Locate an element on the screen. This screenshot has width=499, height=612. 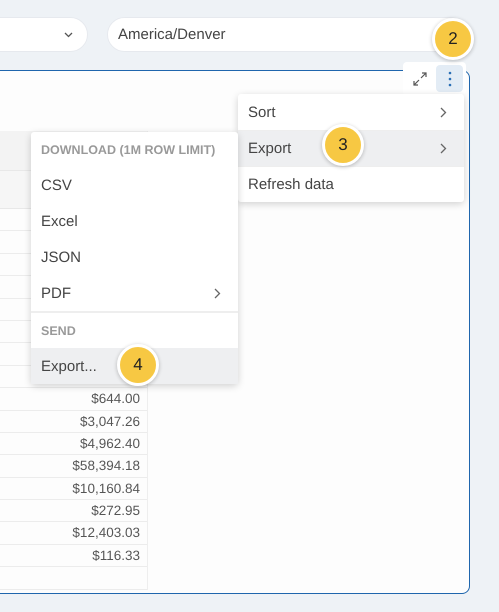
table-cell-text: $58,394.18 is located at coordinates (106, 466).